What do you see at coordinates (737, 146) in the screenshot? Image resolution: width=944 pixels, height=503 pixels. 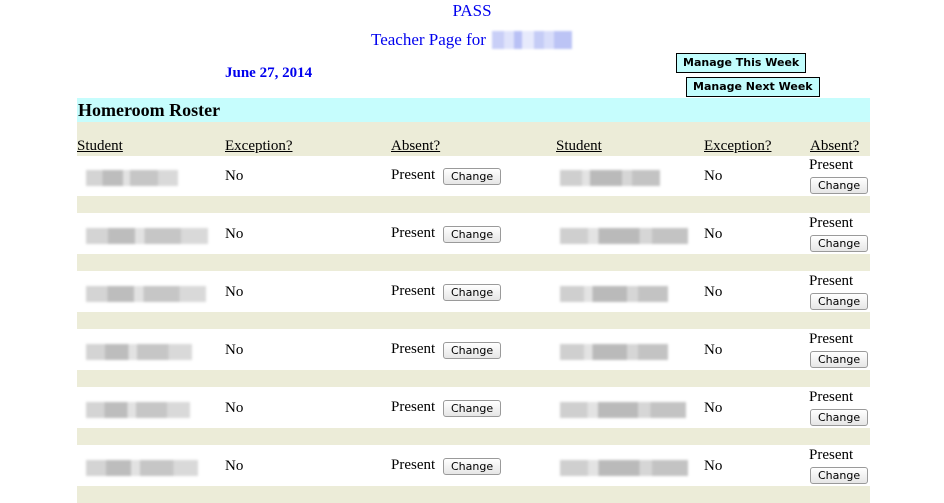 I see `col-exception-right: Exception?` at bounding box center [737, 146].